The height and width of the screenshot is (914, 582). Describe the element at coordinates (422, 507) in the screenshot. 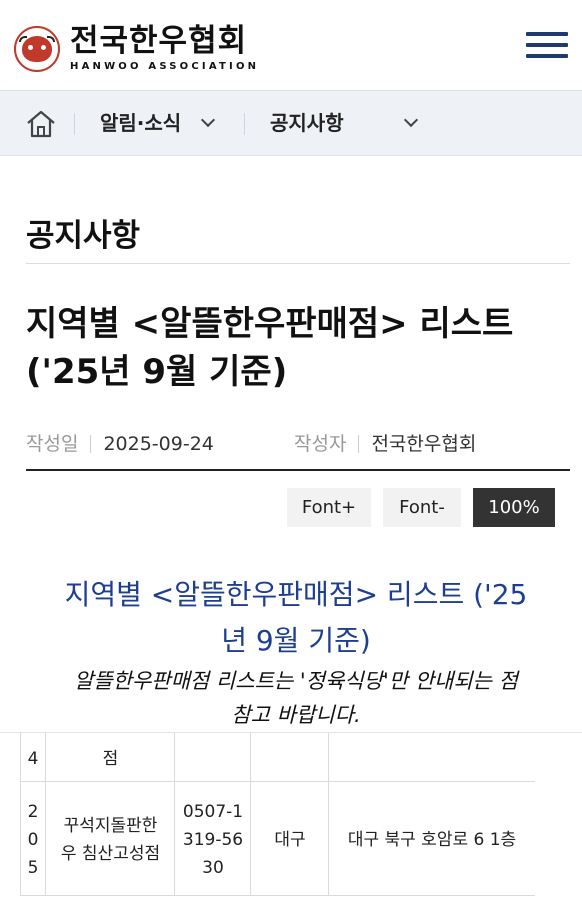

I see `font-decrease-button: Font-` at that location.